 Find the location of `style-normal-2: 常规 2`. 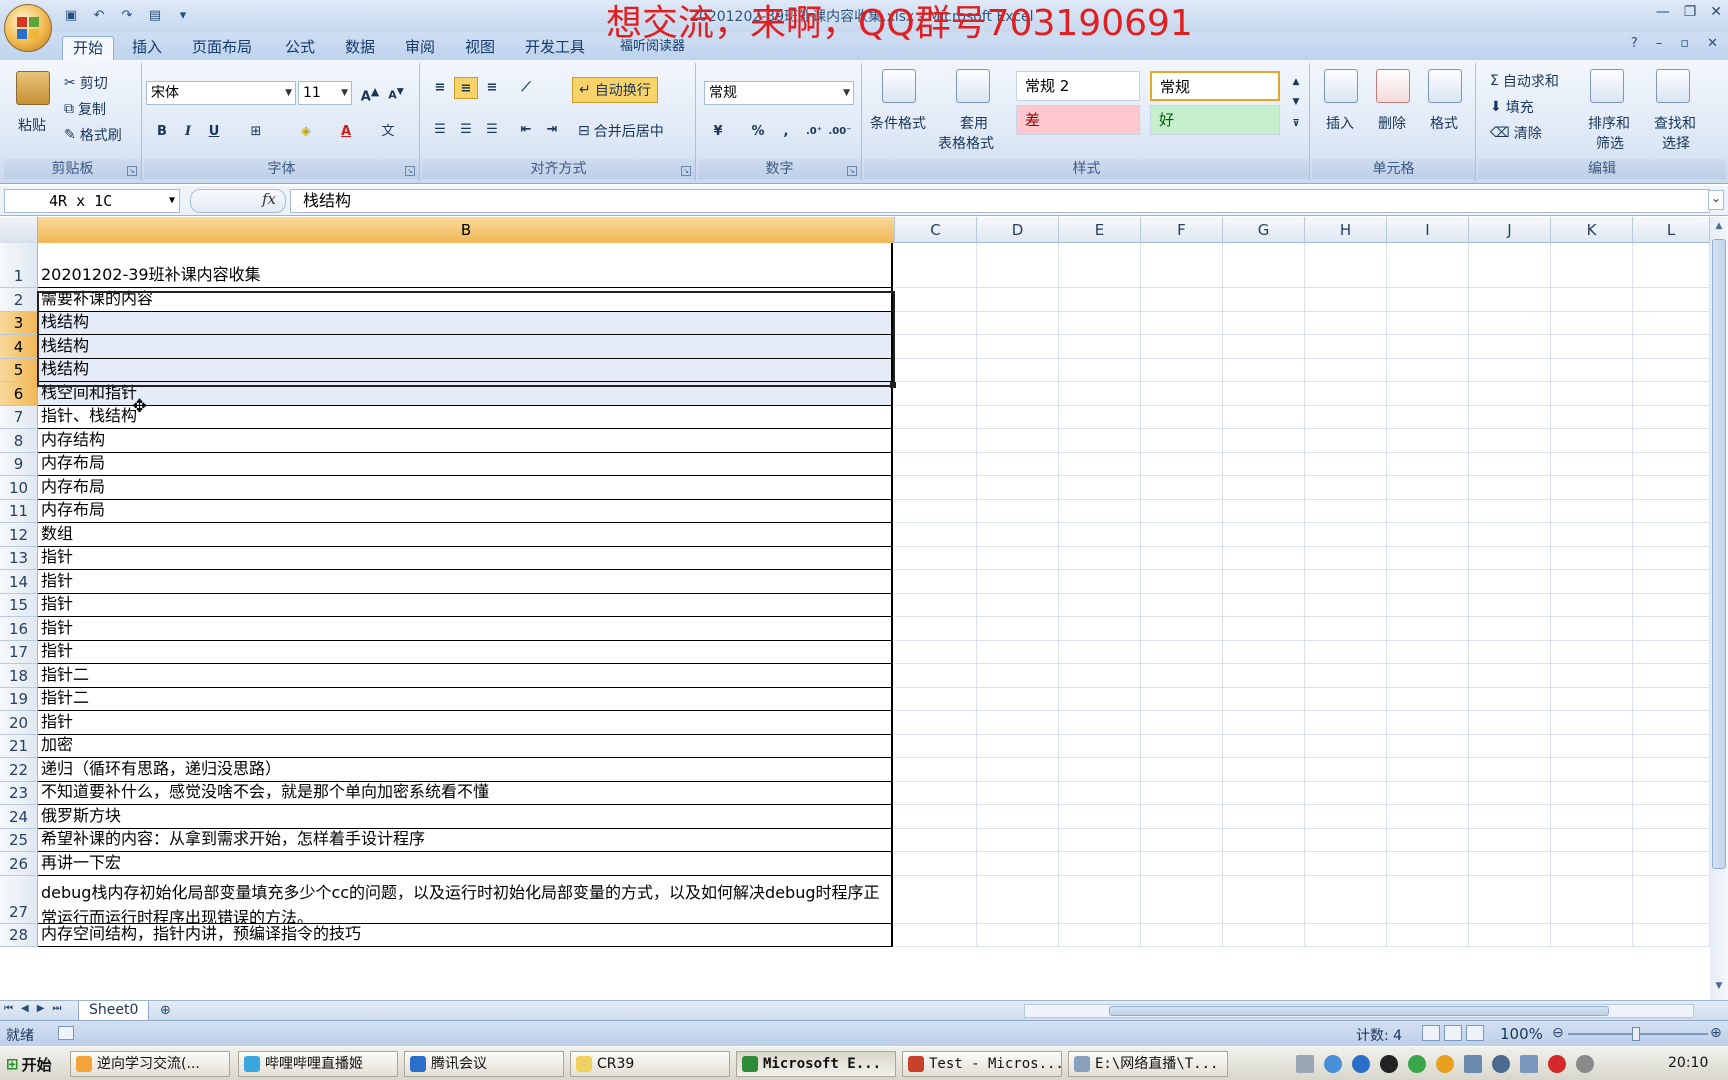

style-normal-2: 常规 2 is located at coordinates (1078, 86).